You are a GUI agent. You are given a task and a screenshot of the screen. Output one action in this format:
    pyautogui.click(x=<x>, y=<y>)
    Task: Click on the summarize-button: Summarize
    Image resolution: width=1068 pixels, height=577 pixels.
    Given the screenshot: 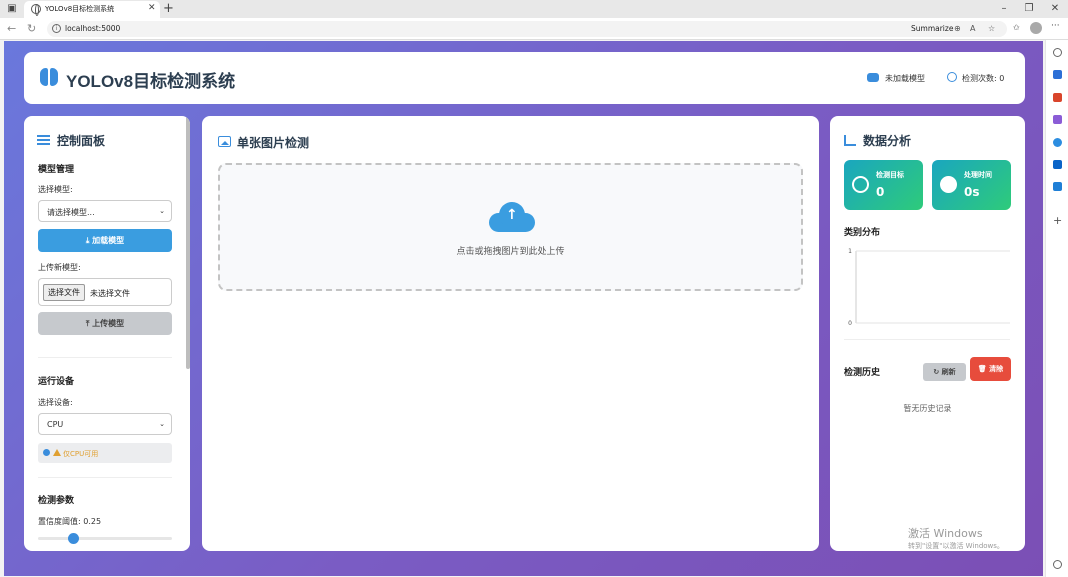 What is the action you would take?
    pyautogui.click(x=932, y=28)
    